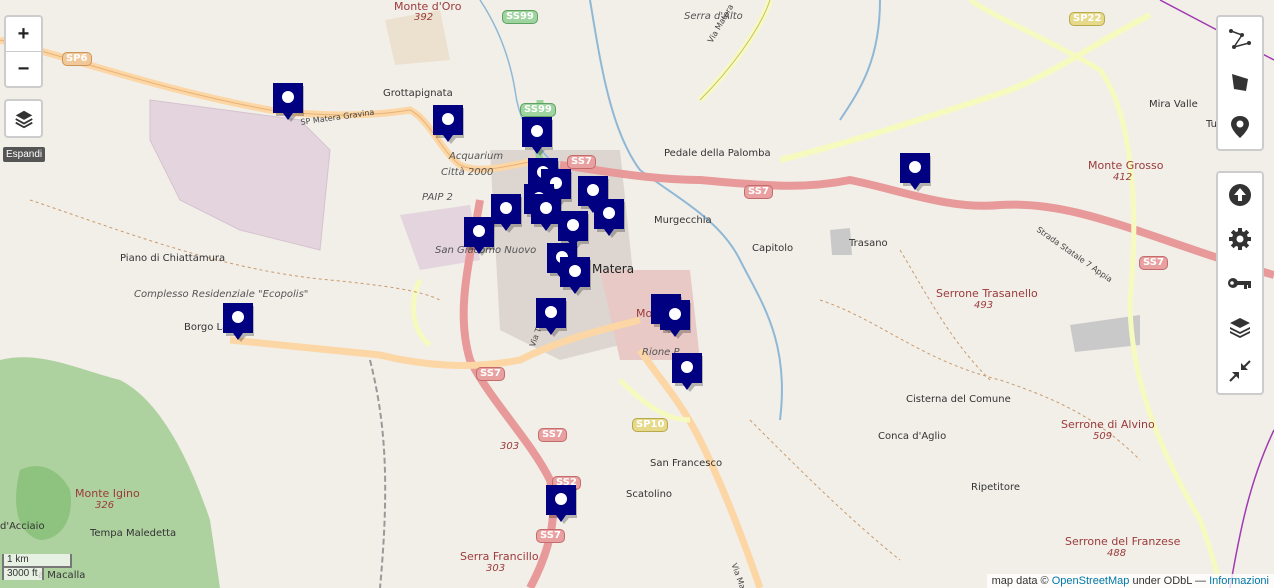 This screenshot has width=1274, height=588. Describe the element at coordinates (77, 59) in the screenshot. I see `road-shield: SP6` at that location.